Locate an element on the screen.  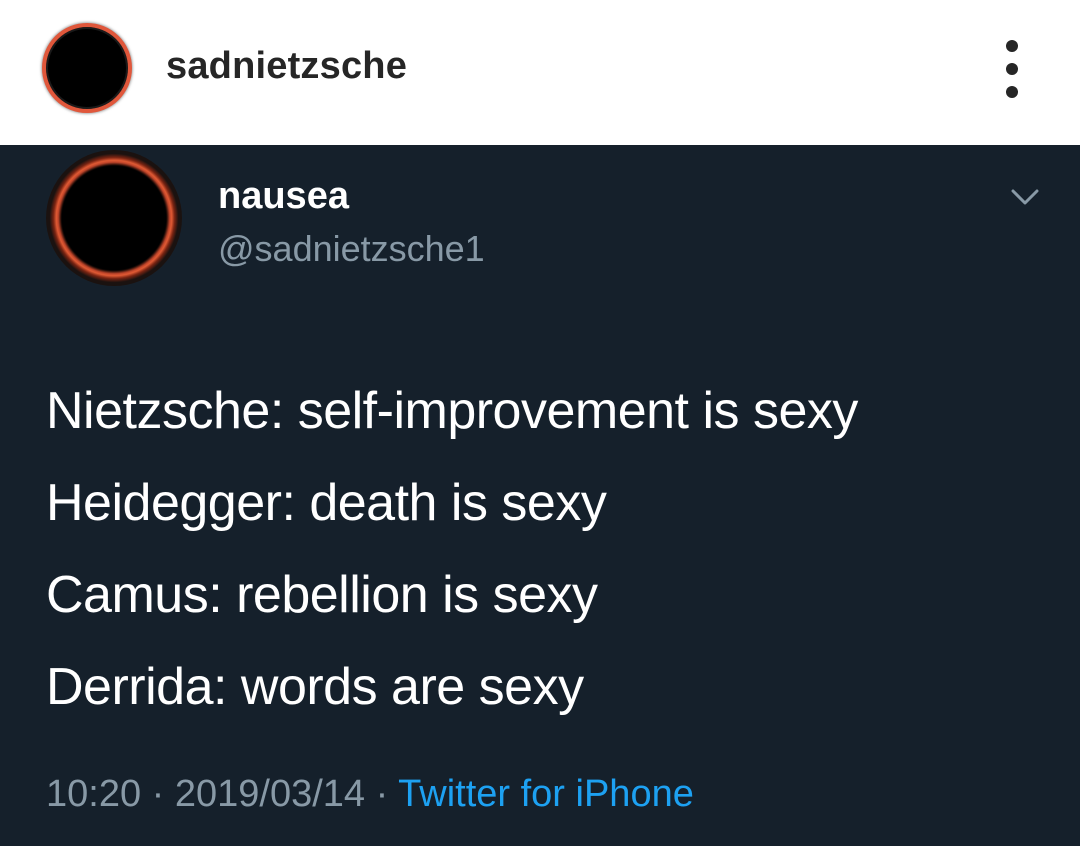
tweet-handle: @sadnietzsche1 is located at coordinates (351, 249).